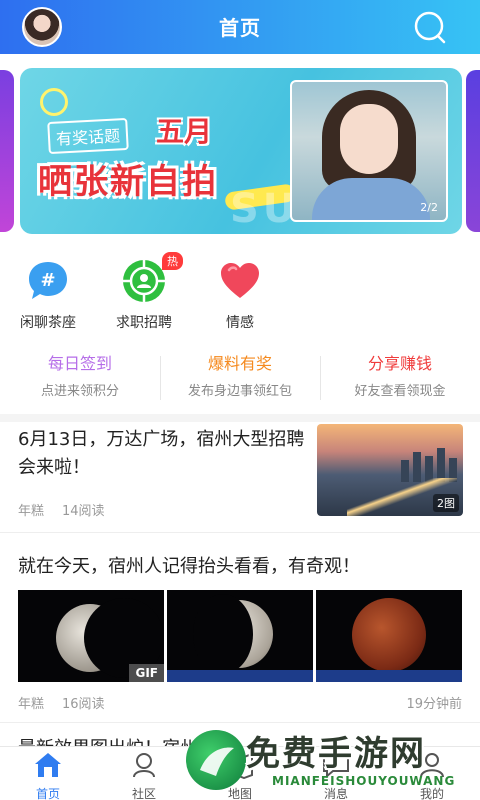 The height and width of the screenshot is (800, 480). What do you see at coordinates (80, 374) in the screenshot?
I see `task-checkin: 每日签到 点进来领积分` at bounding box center [80, 374].